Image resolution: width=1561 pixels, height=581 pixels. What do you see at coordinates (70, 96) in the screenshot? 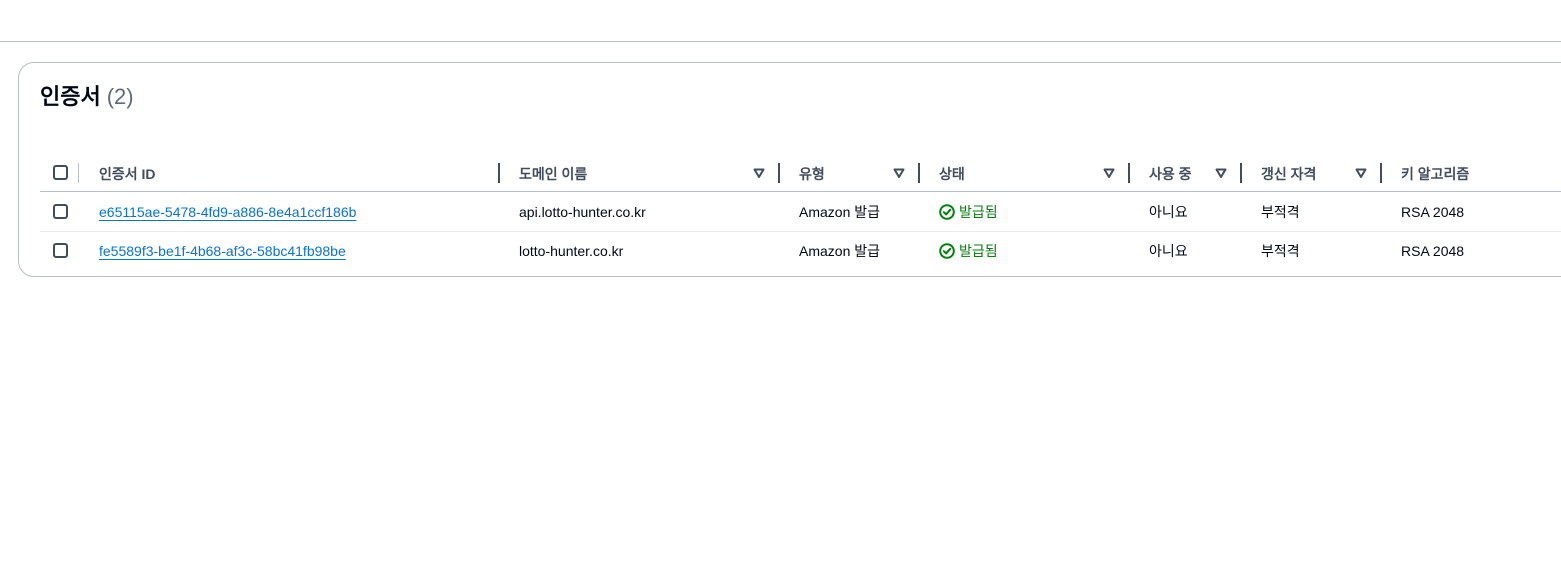
I see `panel-title-text: 인증서` at bounding box center [70, 96].